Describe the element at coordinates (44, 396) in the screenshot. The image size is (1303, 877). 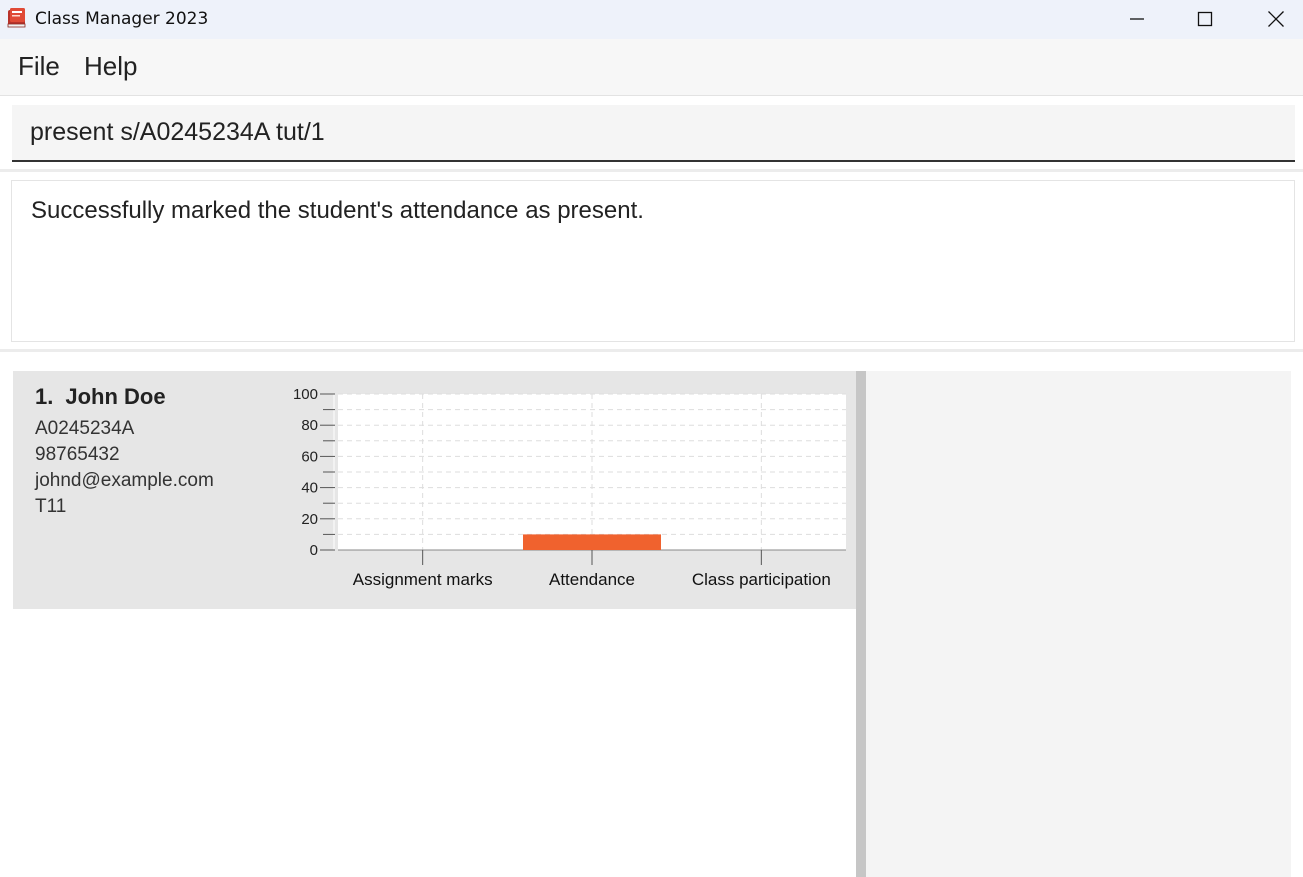
I see `student-index: 1.` at that location.